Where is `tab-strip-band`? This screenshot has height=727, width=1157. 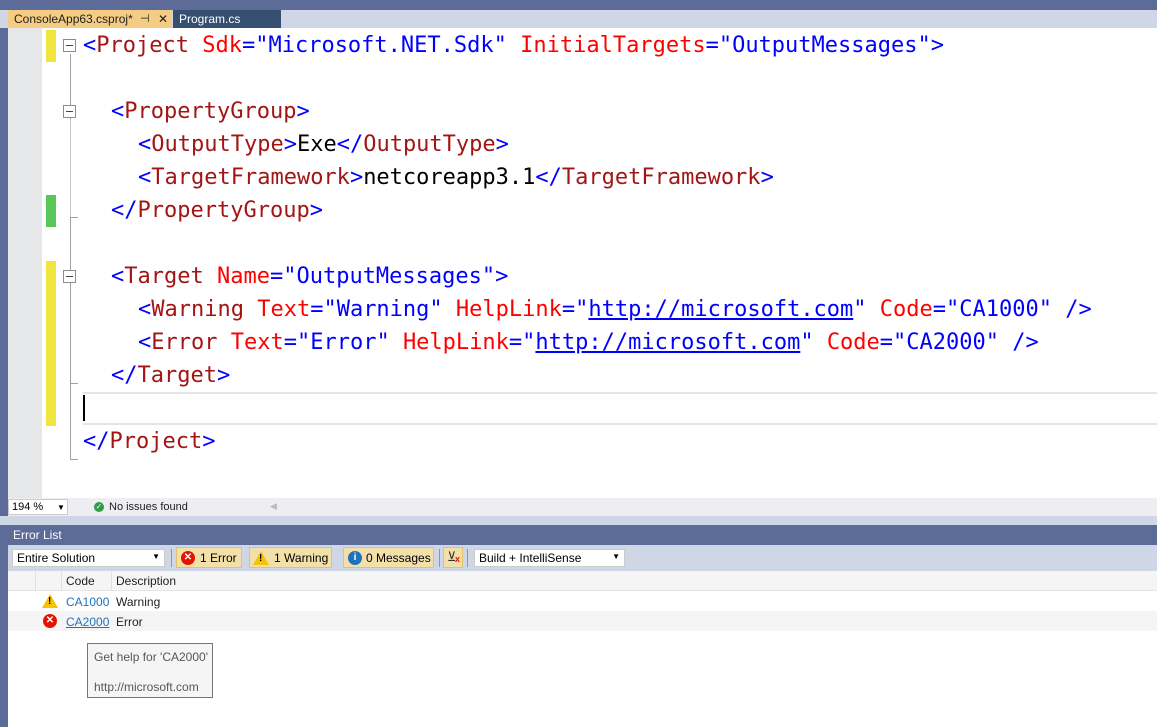
tab-strip-band is located at coordinates (578, 5).